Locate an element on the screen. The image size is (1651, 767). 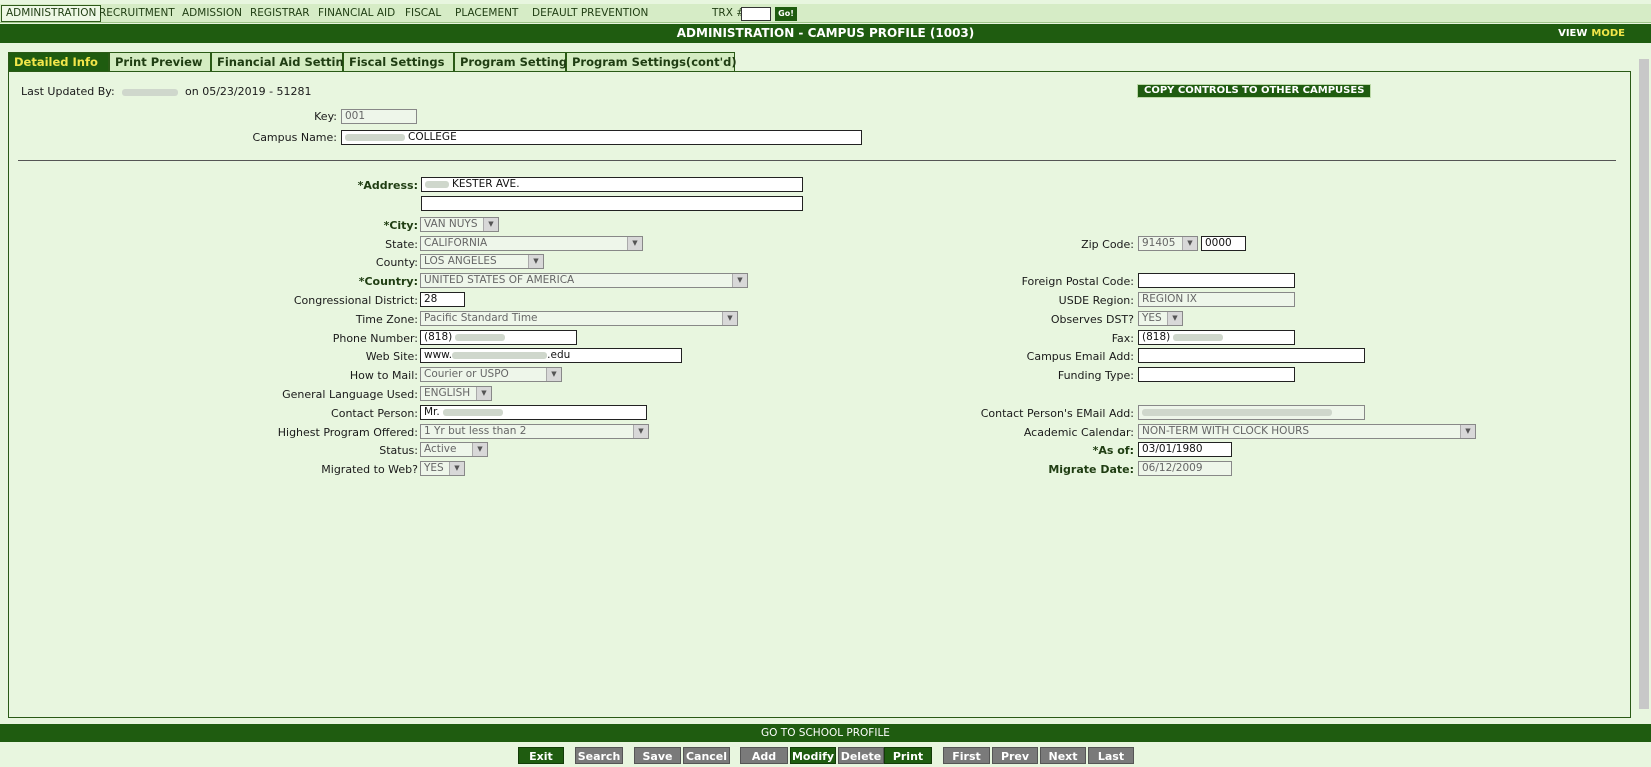
menu-recruitment: RECRUITMENT is located at coordinates (137, 13).